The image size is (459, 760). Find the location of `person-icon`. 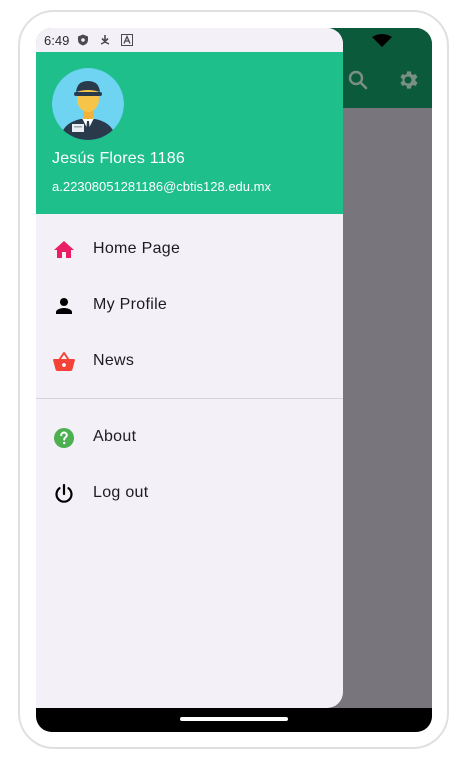

person-icon is located at coordinates (64, 306).